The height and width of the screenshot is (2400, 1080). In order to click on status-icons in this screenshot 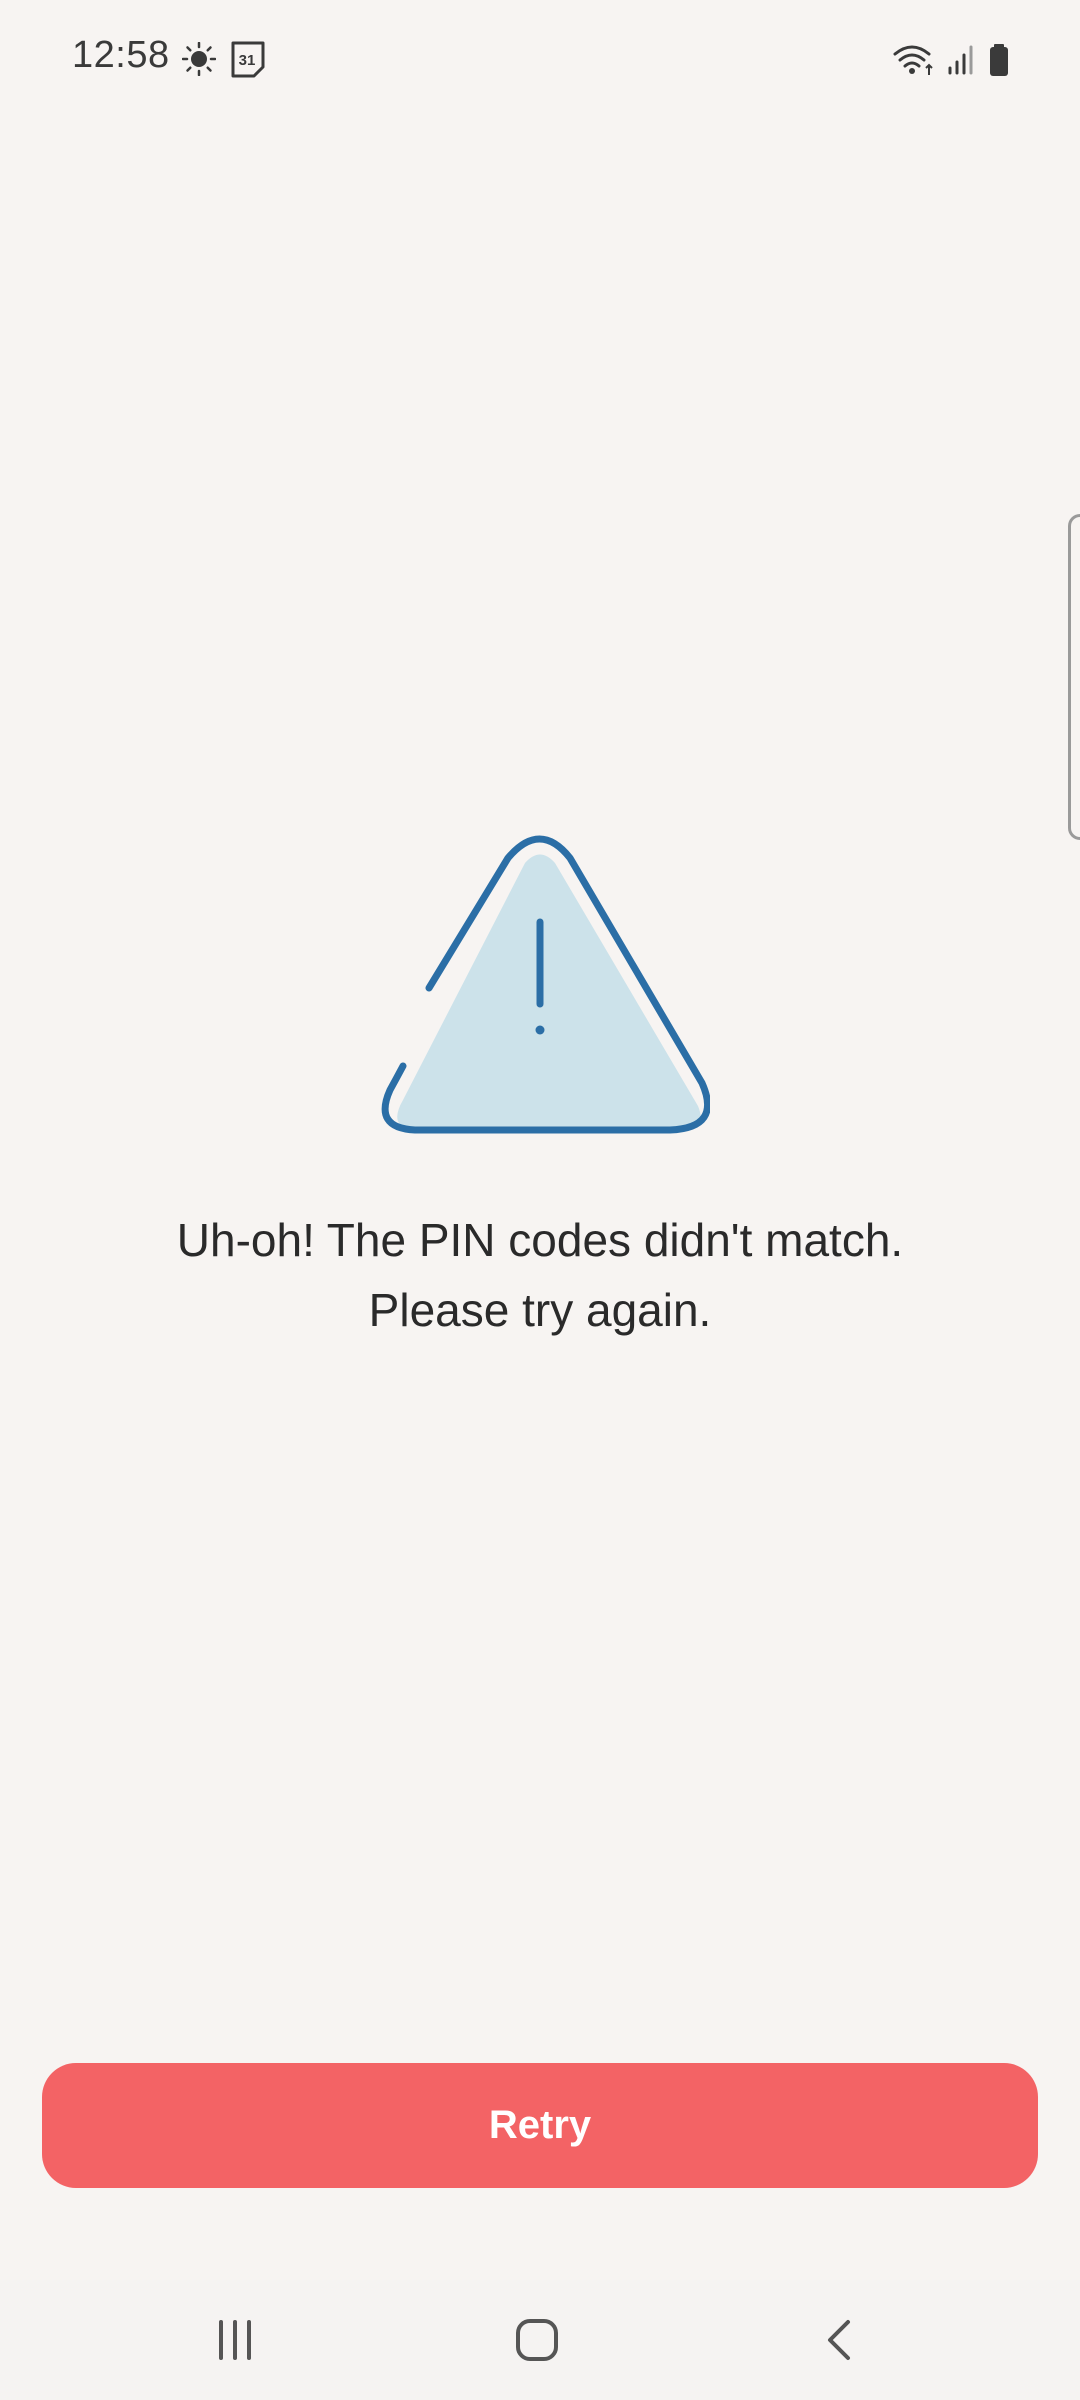, I will do `click(951, 60)`.